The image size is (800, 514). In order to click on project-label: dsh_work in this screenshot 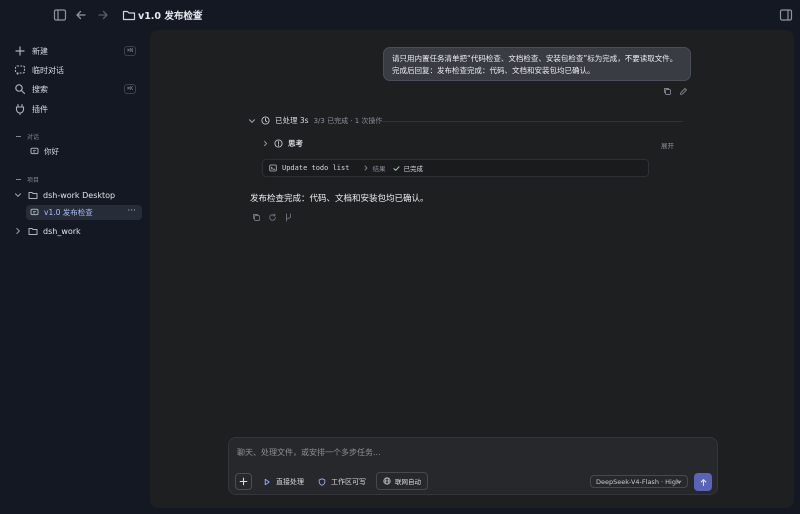, I will do `click(62, 231)`.